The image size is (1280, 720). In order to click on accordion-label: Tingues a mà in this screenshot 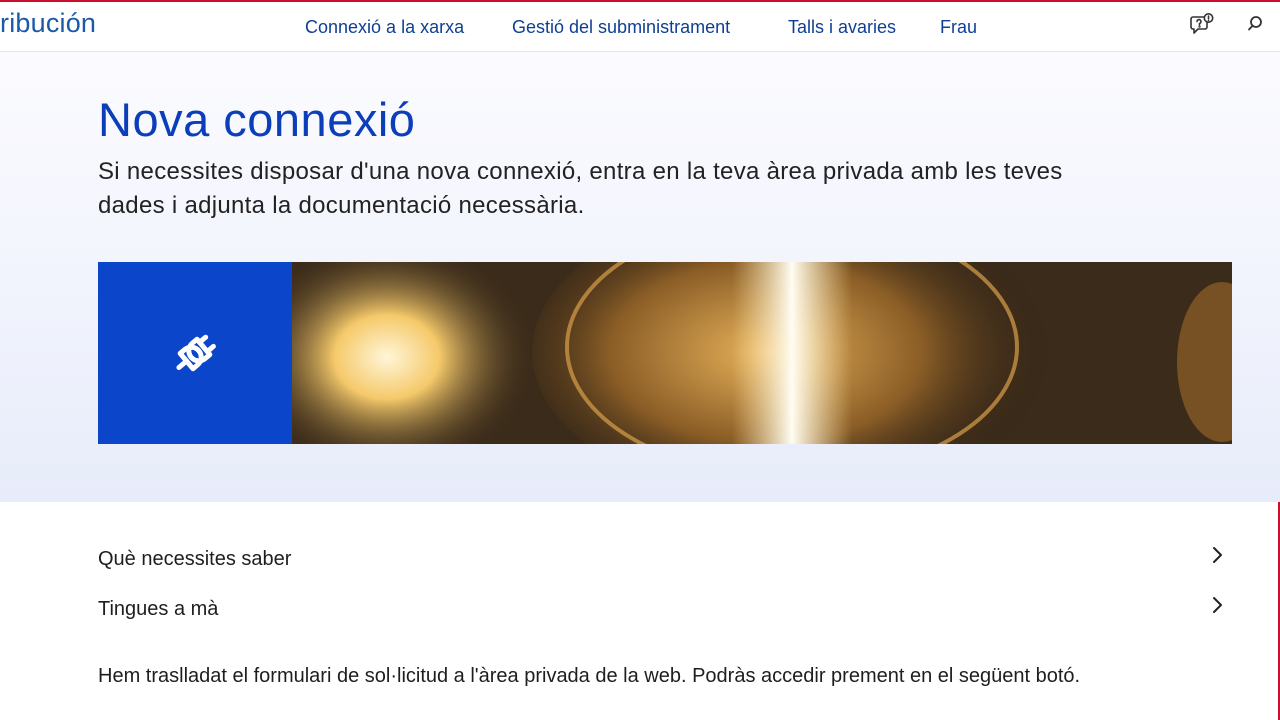, I will do `click(158, 609)`.